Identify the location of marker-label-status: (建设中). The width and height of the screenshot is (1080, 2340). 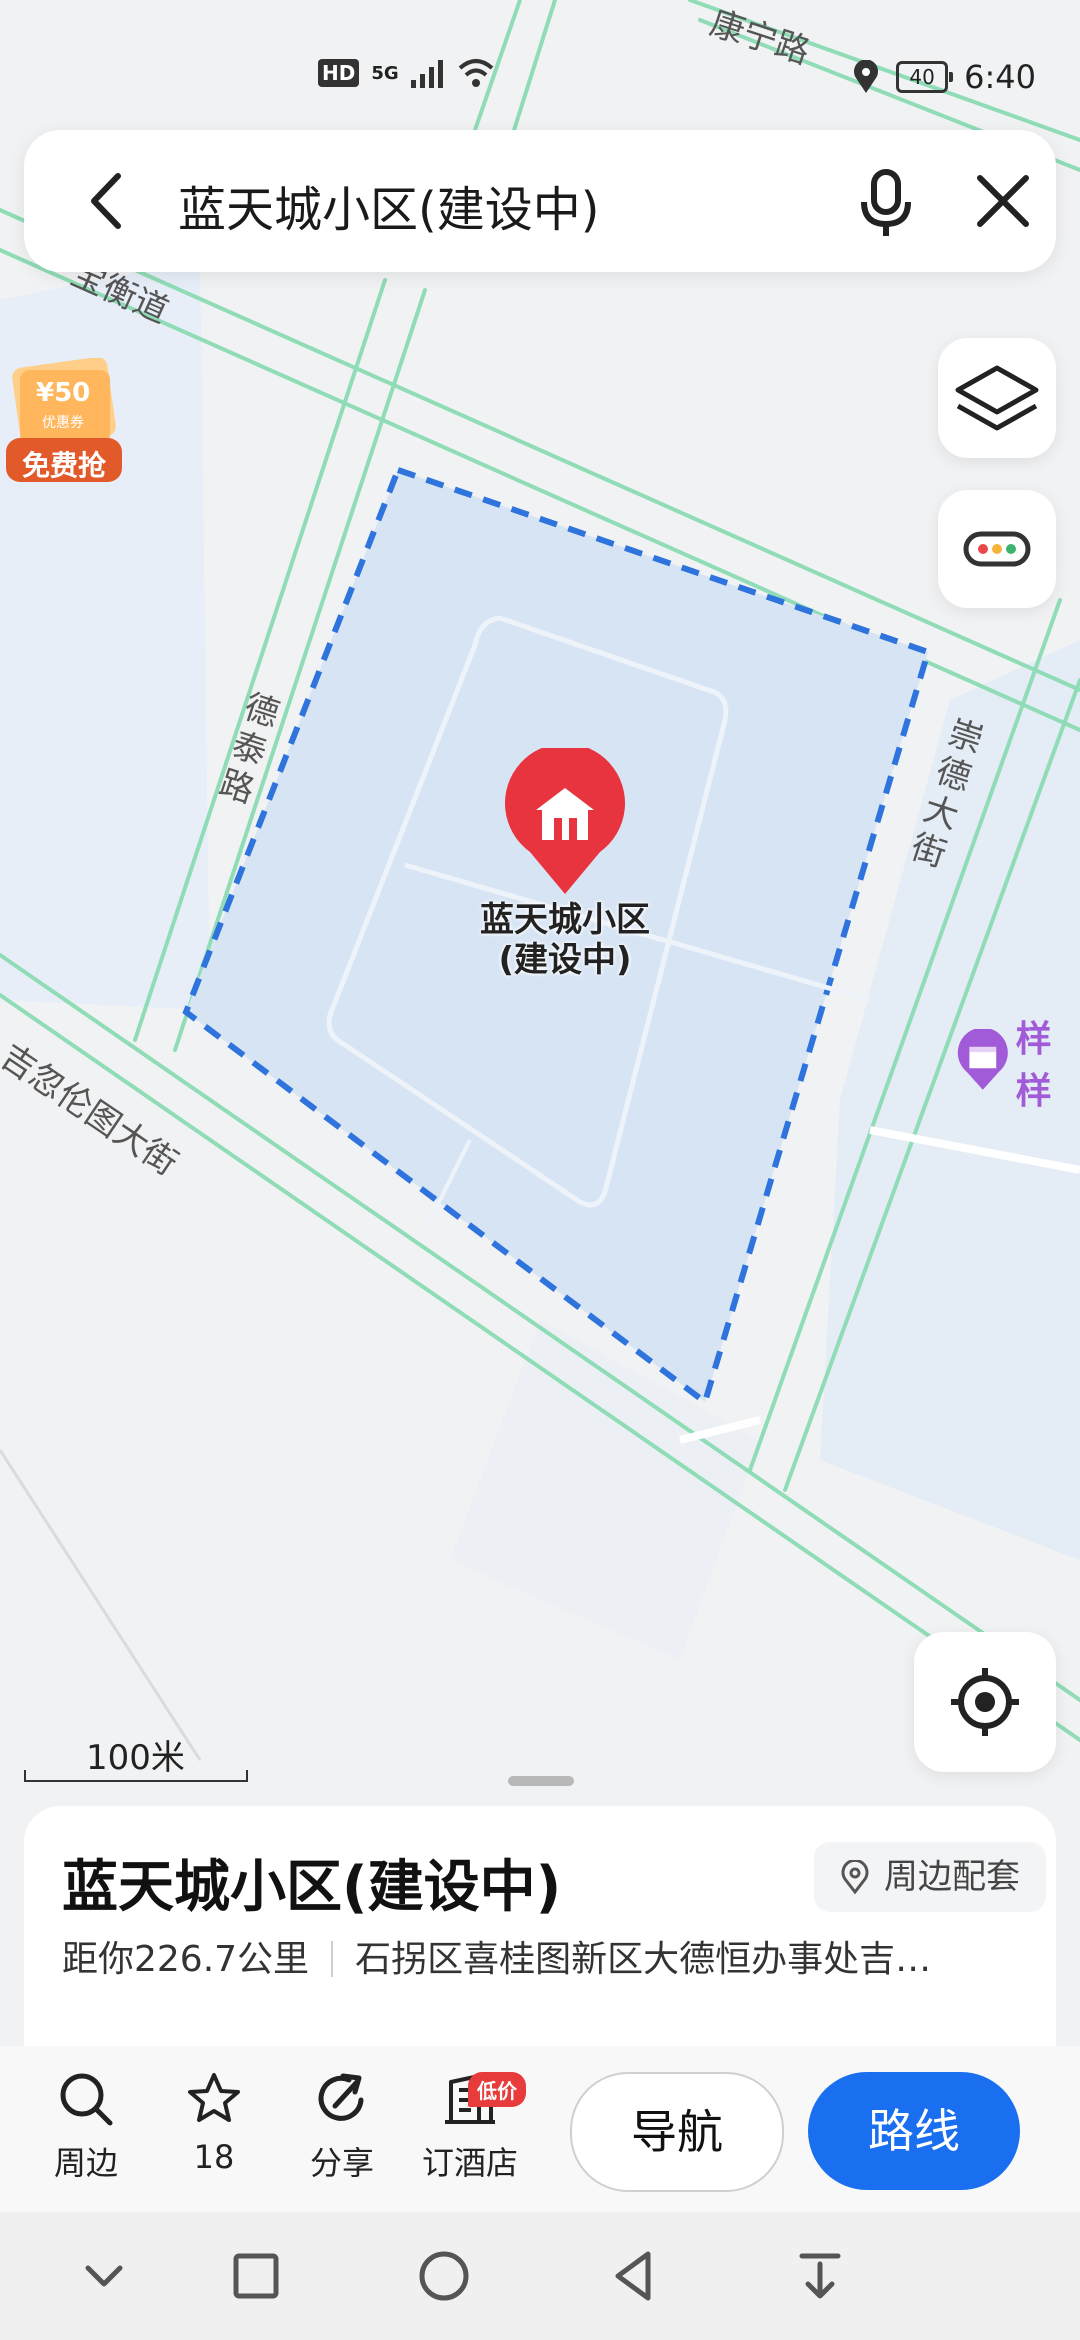
(565, 960).